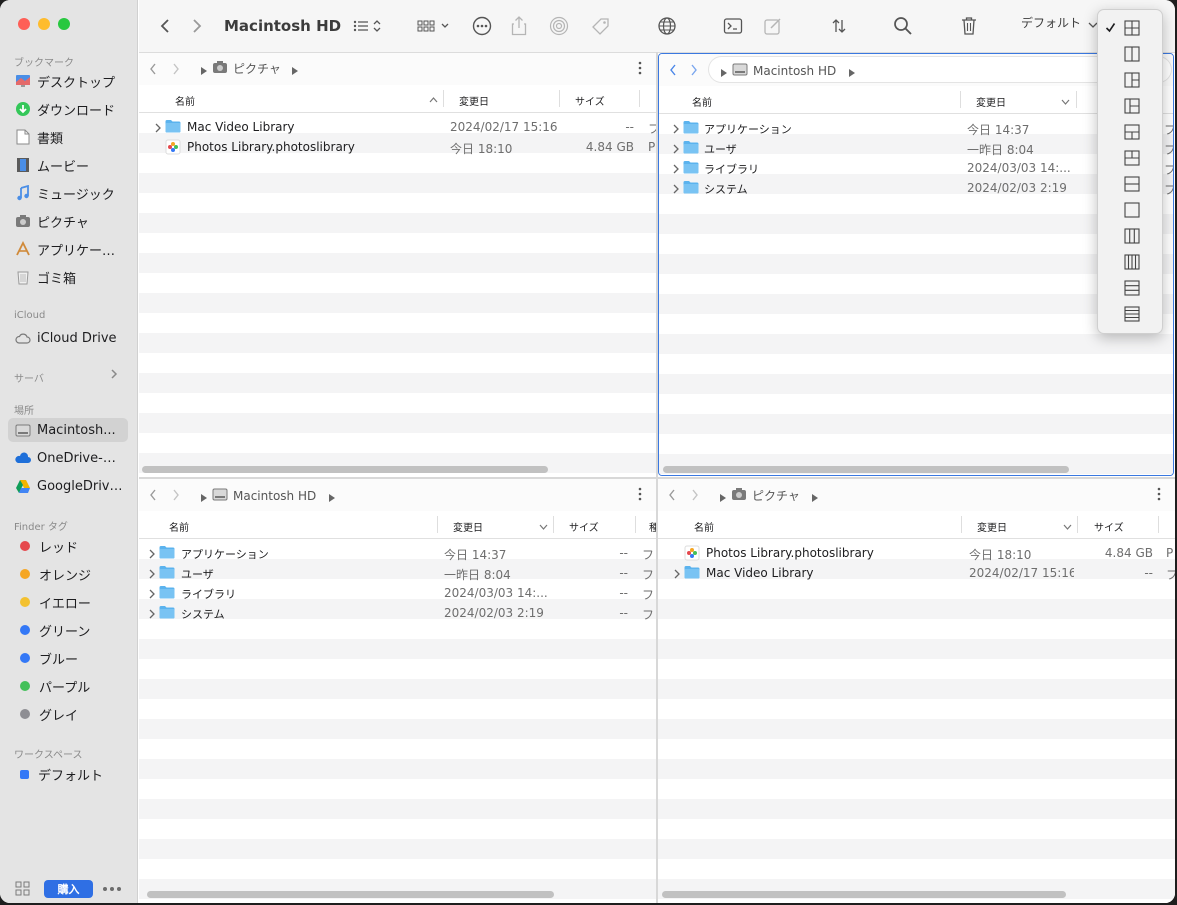  Describe the element at coordinates (601, 26) in the screenshot. I see `tag-icon` at that location.